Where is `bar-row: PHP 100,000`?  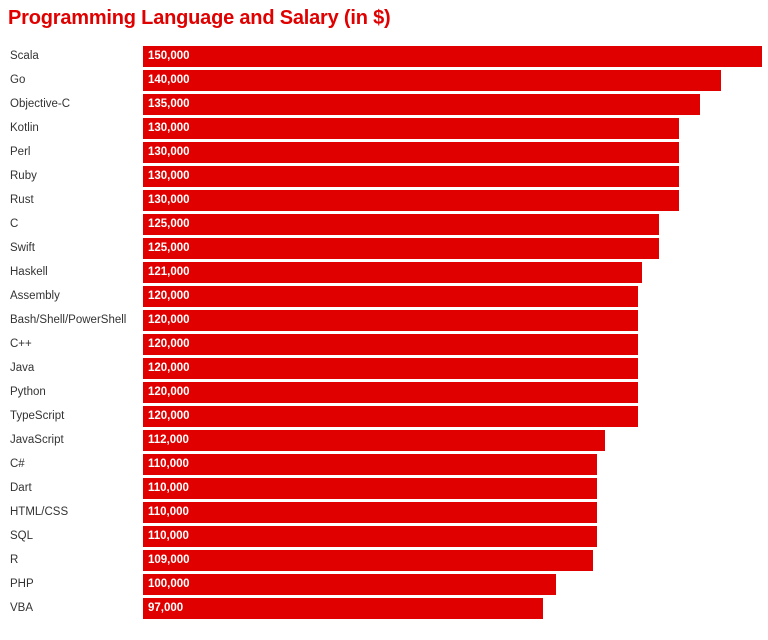
bar-row: PHP 100,000 is located at coordinates (384, 586).